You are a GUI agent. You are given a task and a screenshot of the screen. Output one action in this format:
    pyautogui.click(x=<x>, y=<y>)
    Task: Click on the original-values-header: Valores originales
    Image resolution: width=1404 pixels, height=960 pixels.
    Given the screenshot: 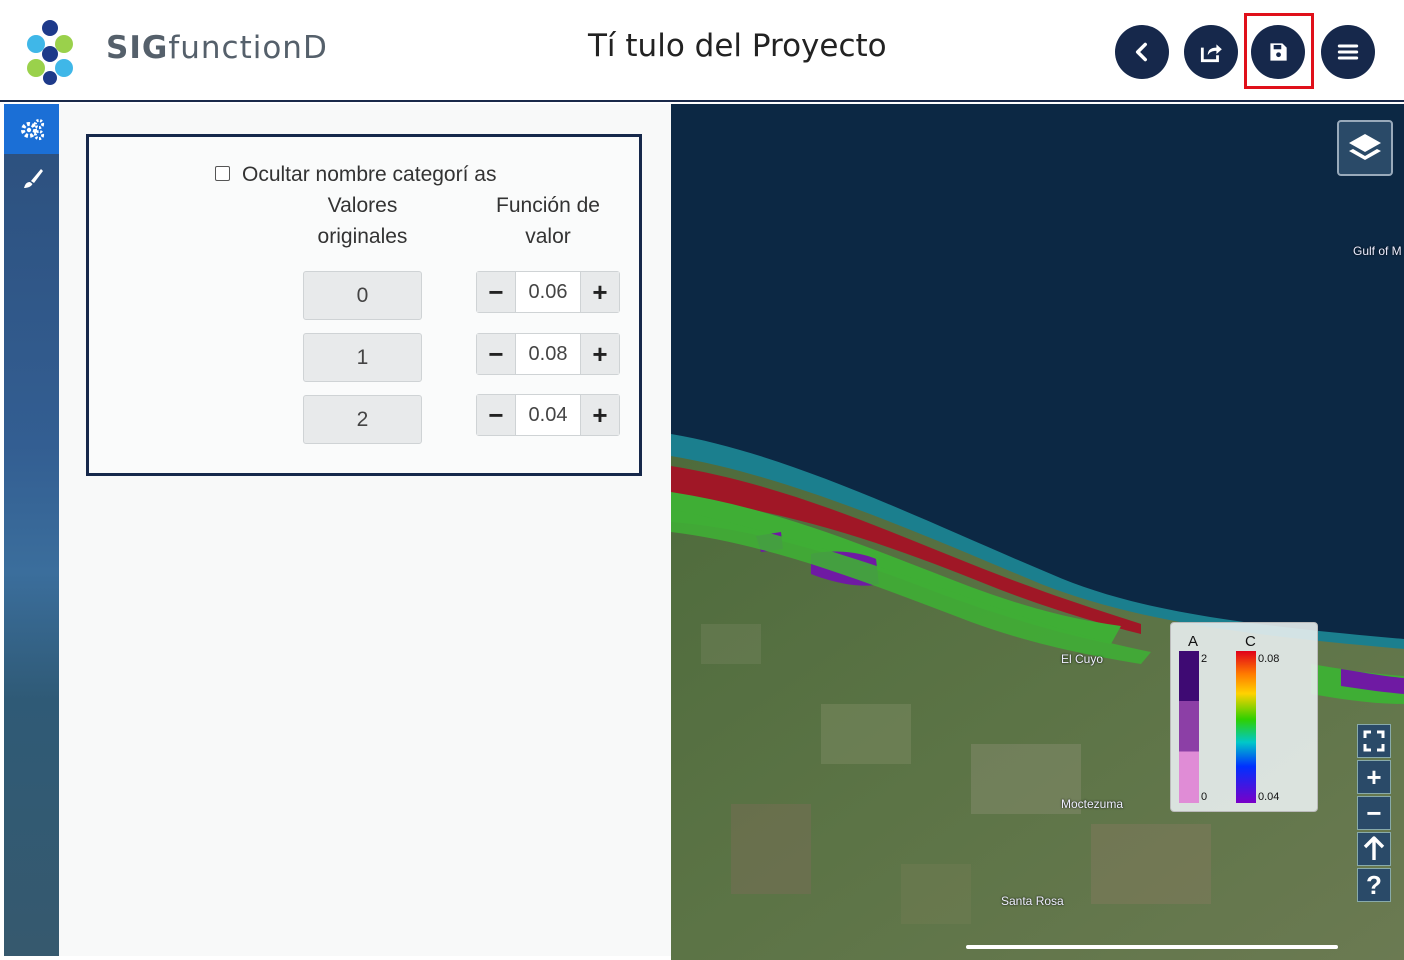 What is the action you would take?
    pyautogui.click(x=362, y=221)
    